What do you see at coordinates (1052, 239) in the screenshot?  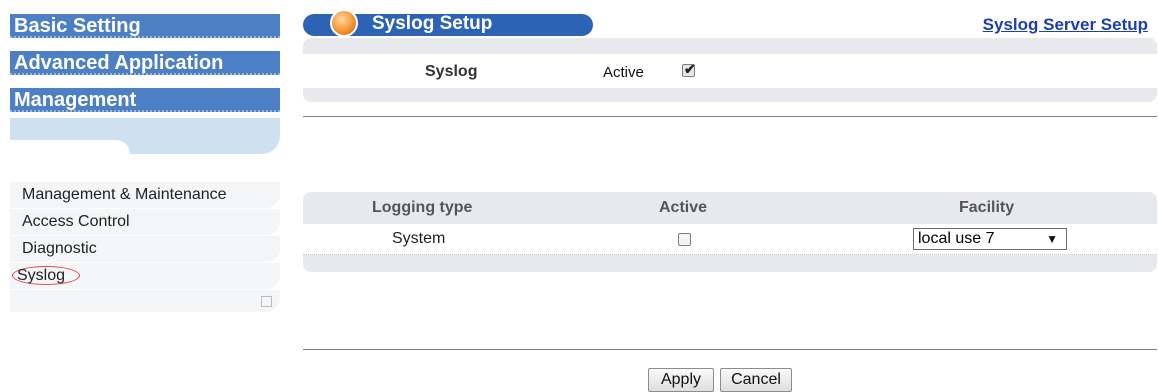 I see `dropdown-arrow-icon: ▼` at bounding box center [1052, 239].